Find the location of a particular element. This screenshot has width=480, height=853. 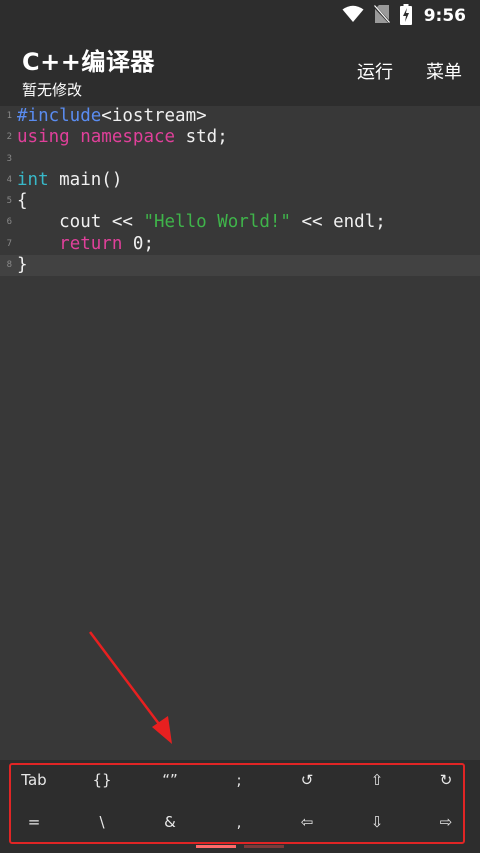

app-bar: C++编译器 暂无修改 运行 菜单 is located at coordinates (240, 69).